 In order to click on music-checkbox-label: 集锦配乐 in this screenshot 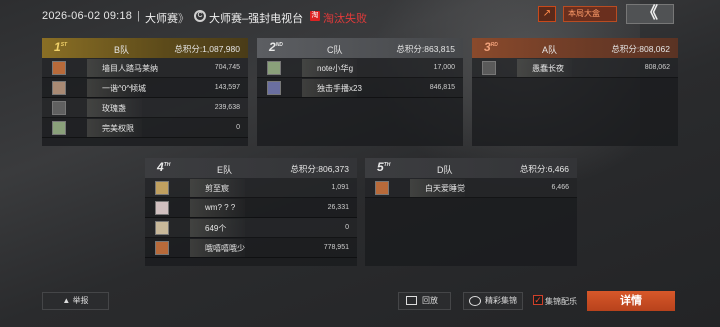, I will do `click(561, 301)`.